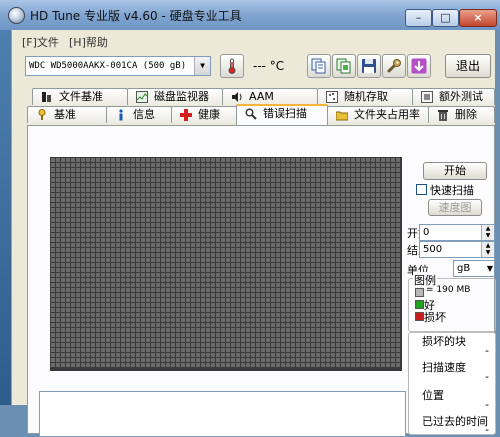  I want to click on tab-aam: AAM, so click(270, 96).